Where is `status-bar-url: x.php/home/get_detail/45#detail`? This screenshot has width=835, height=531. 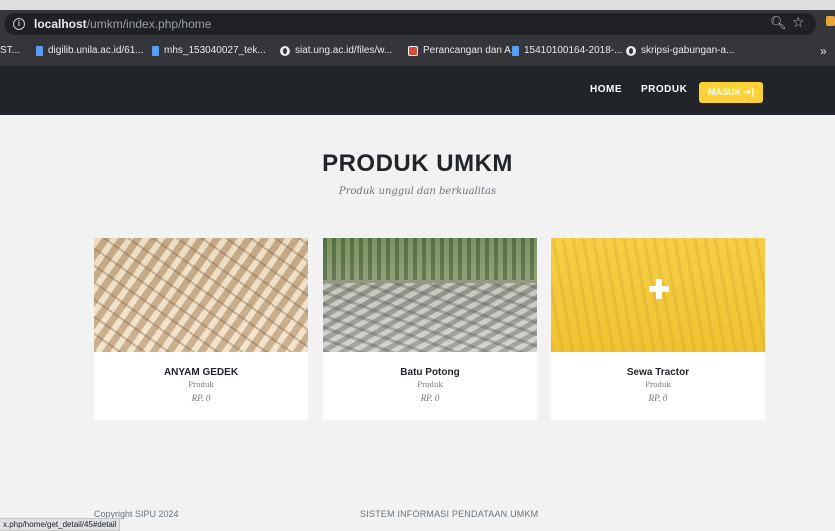 status-bar-url: x.php/home/get_detail/45#detail is located at coordinates (60, 524).